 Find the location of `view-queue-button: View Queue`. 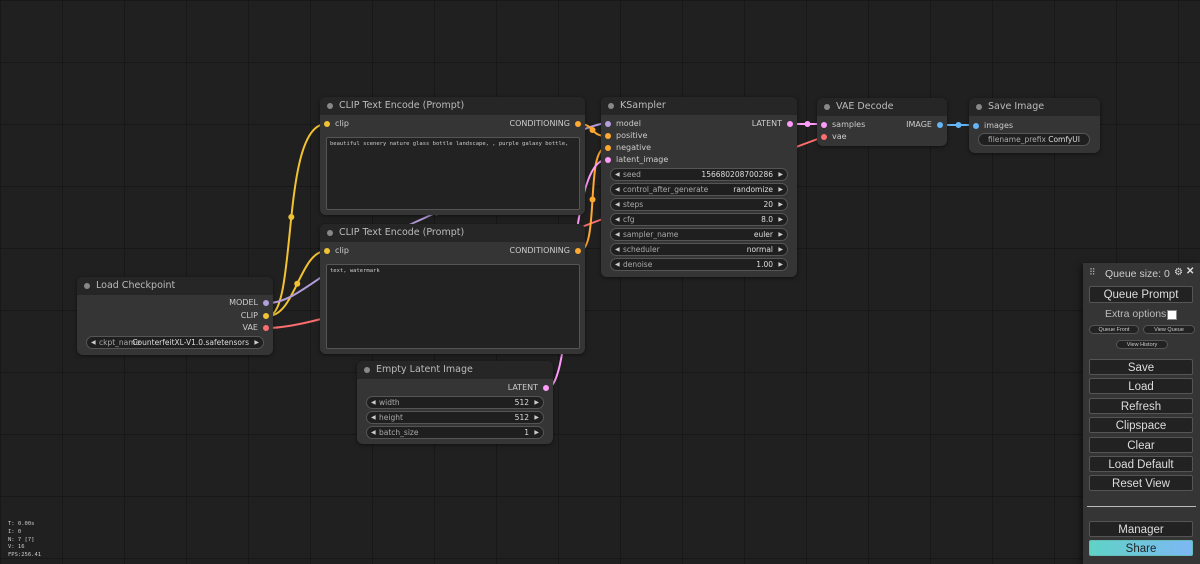

view-queue-button: View Queue is located at coordinates (1169, 329).